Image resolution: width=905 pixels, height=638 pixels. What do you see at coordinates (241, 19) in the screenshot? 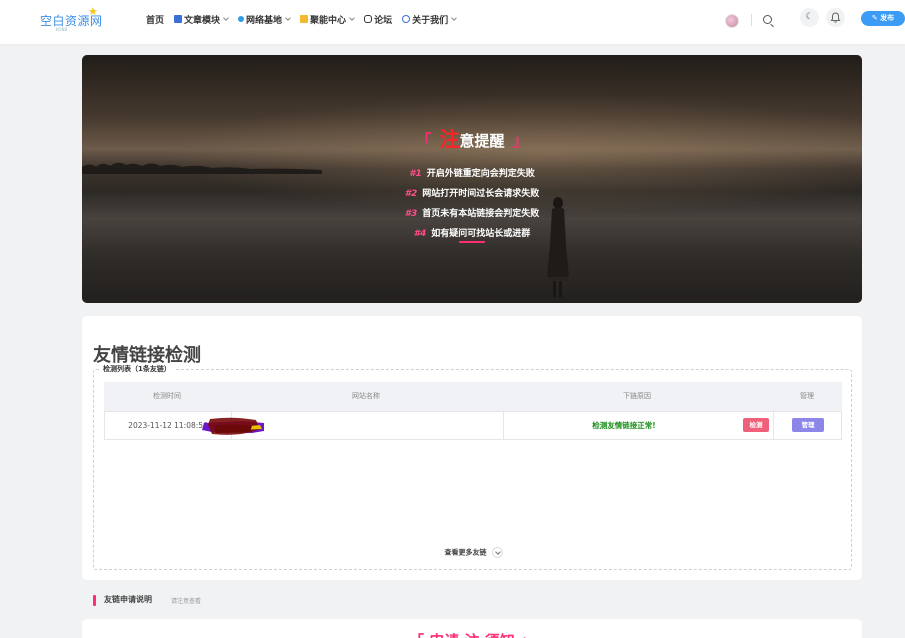
I see `globe-icon` at bounding box center [241, 19].